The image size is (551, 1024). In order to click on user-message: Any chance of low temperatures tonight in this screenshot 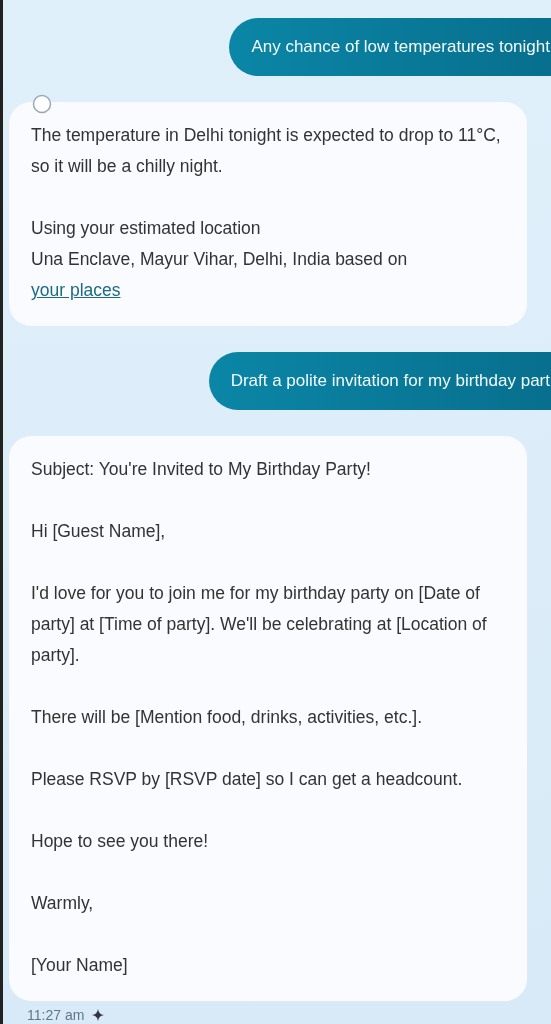, I will do `click(390, 47)`.